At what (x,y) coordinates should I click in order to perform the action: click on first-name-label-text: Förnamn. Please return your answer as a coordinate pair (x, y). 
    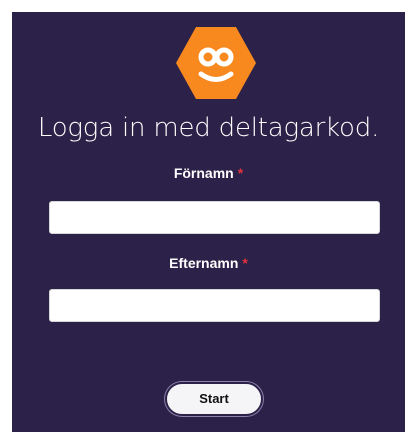
    Looking at the image, I should click on (203, 173).